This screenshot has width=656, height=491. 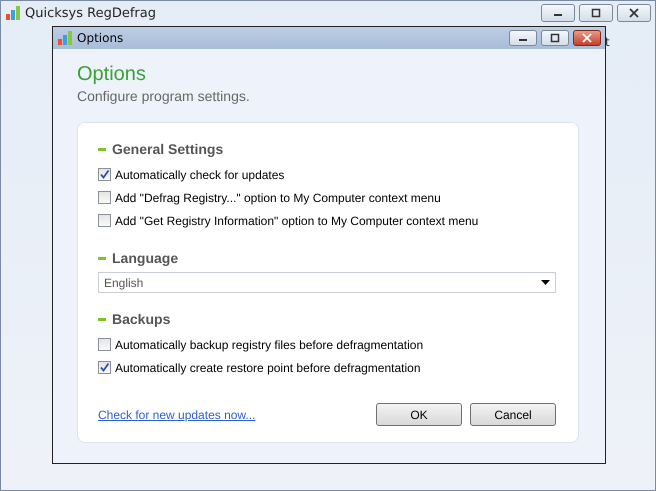 I want to click on dialog-title: Options, so click(x=100, y=38).